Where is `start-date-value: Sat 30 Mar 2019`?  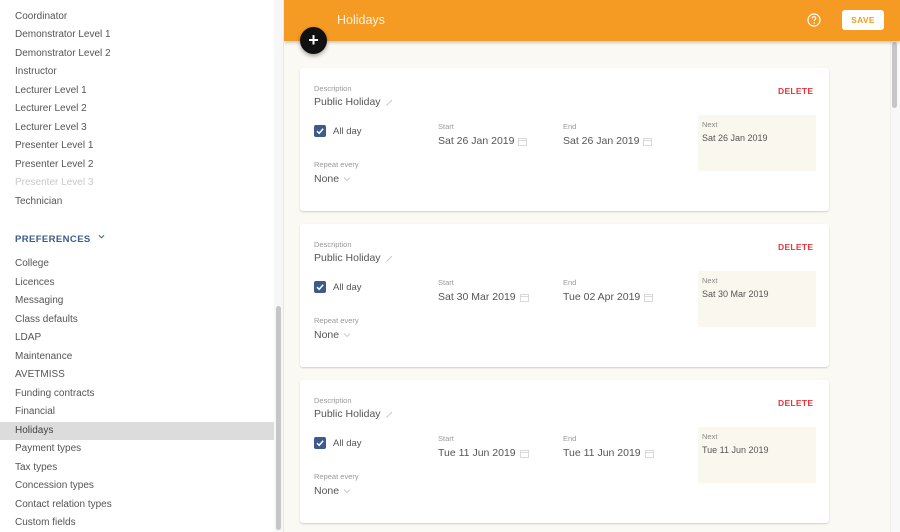
start-date-value: Sat 30 Mar 2019 is located at coordinates (477, 297).